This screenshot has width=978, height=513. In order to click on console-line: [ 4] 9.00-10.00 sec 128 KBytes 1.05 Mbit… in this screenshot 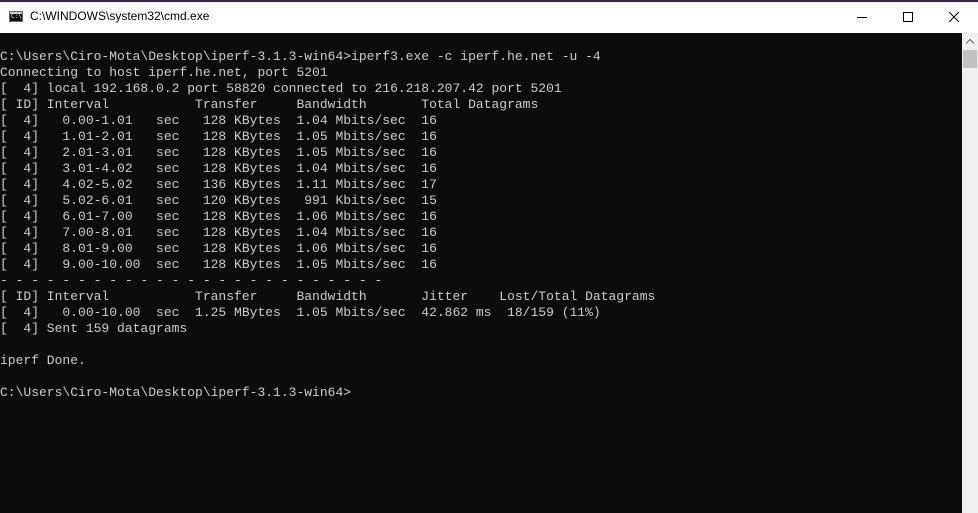, I will do `click(218, 264)`.